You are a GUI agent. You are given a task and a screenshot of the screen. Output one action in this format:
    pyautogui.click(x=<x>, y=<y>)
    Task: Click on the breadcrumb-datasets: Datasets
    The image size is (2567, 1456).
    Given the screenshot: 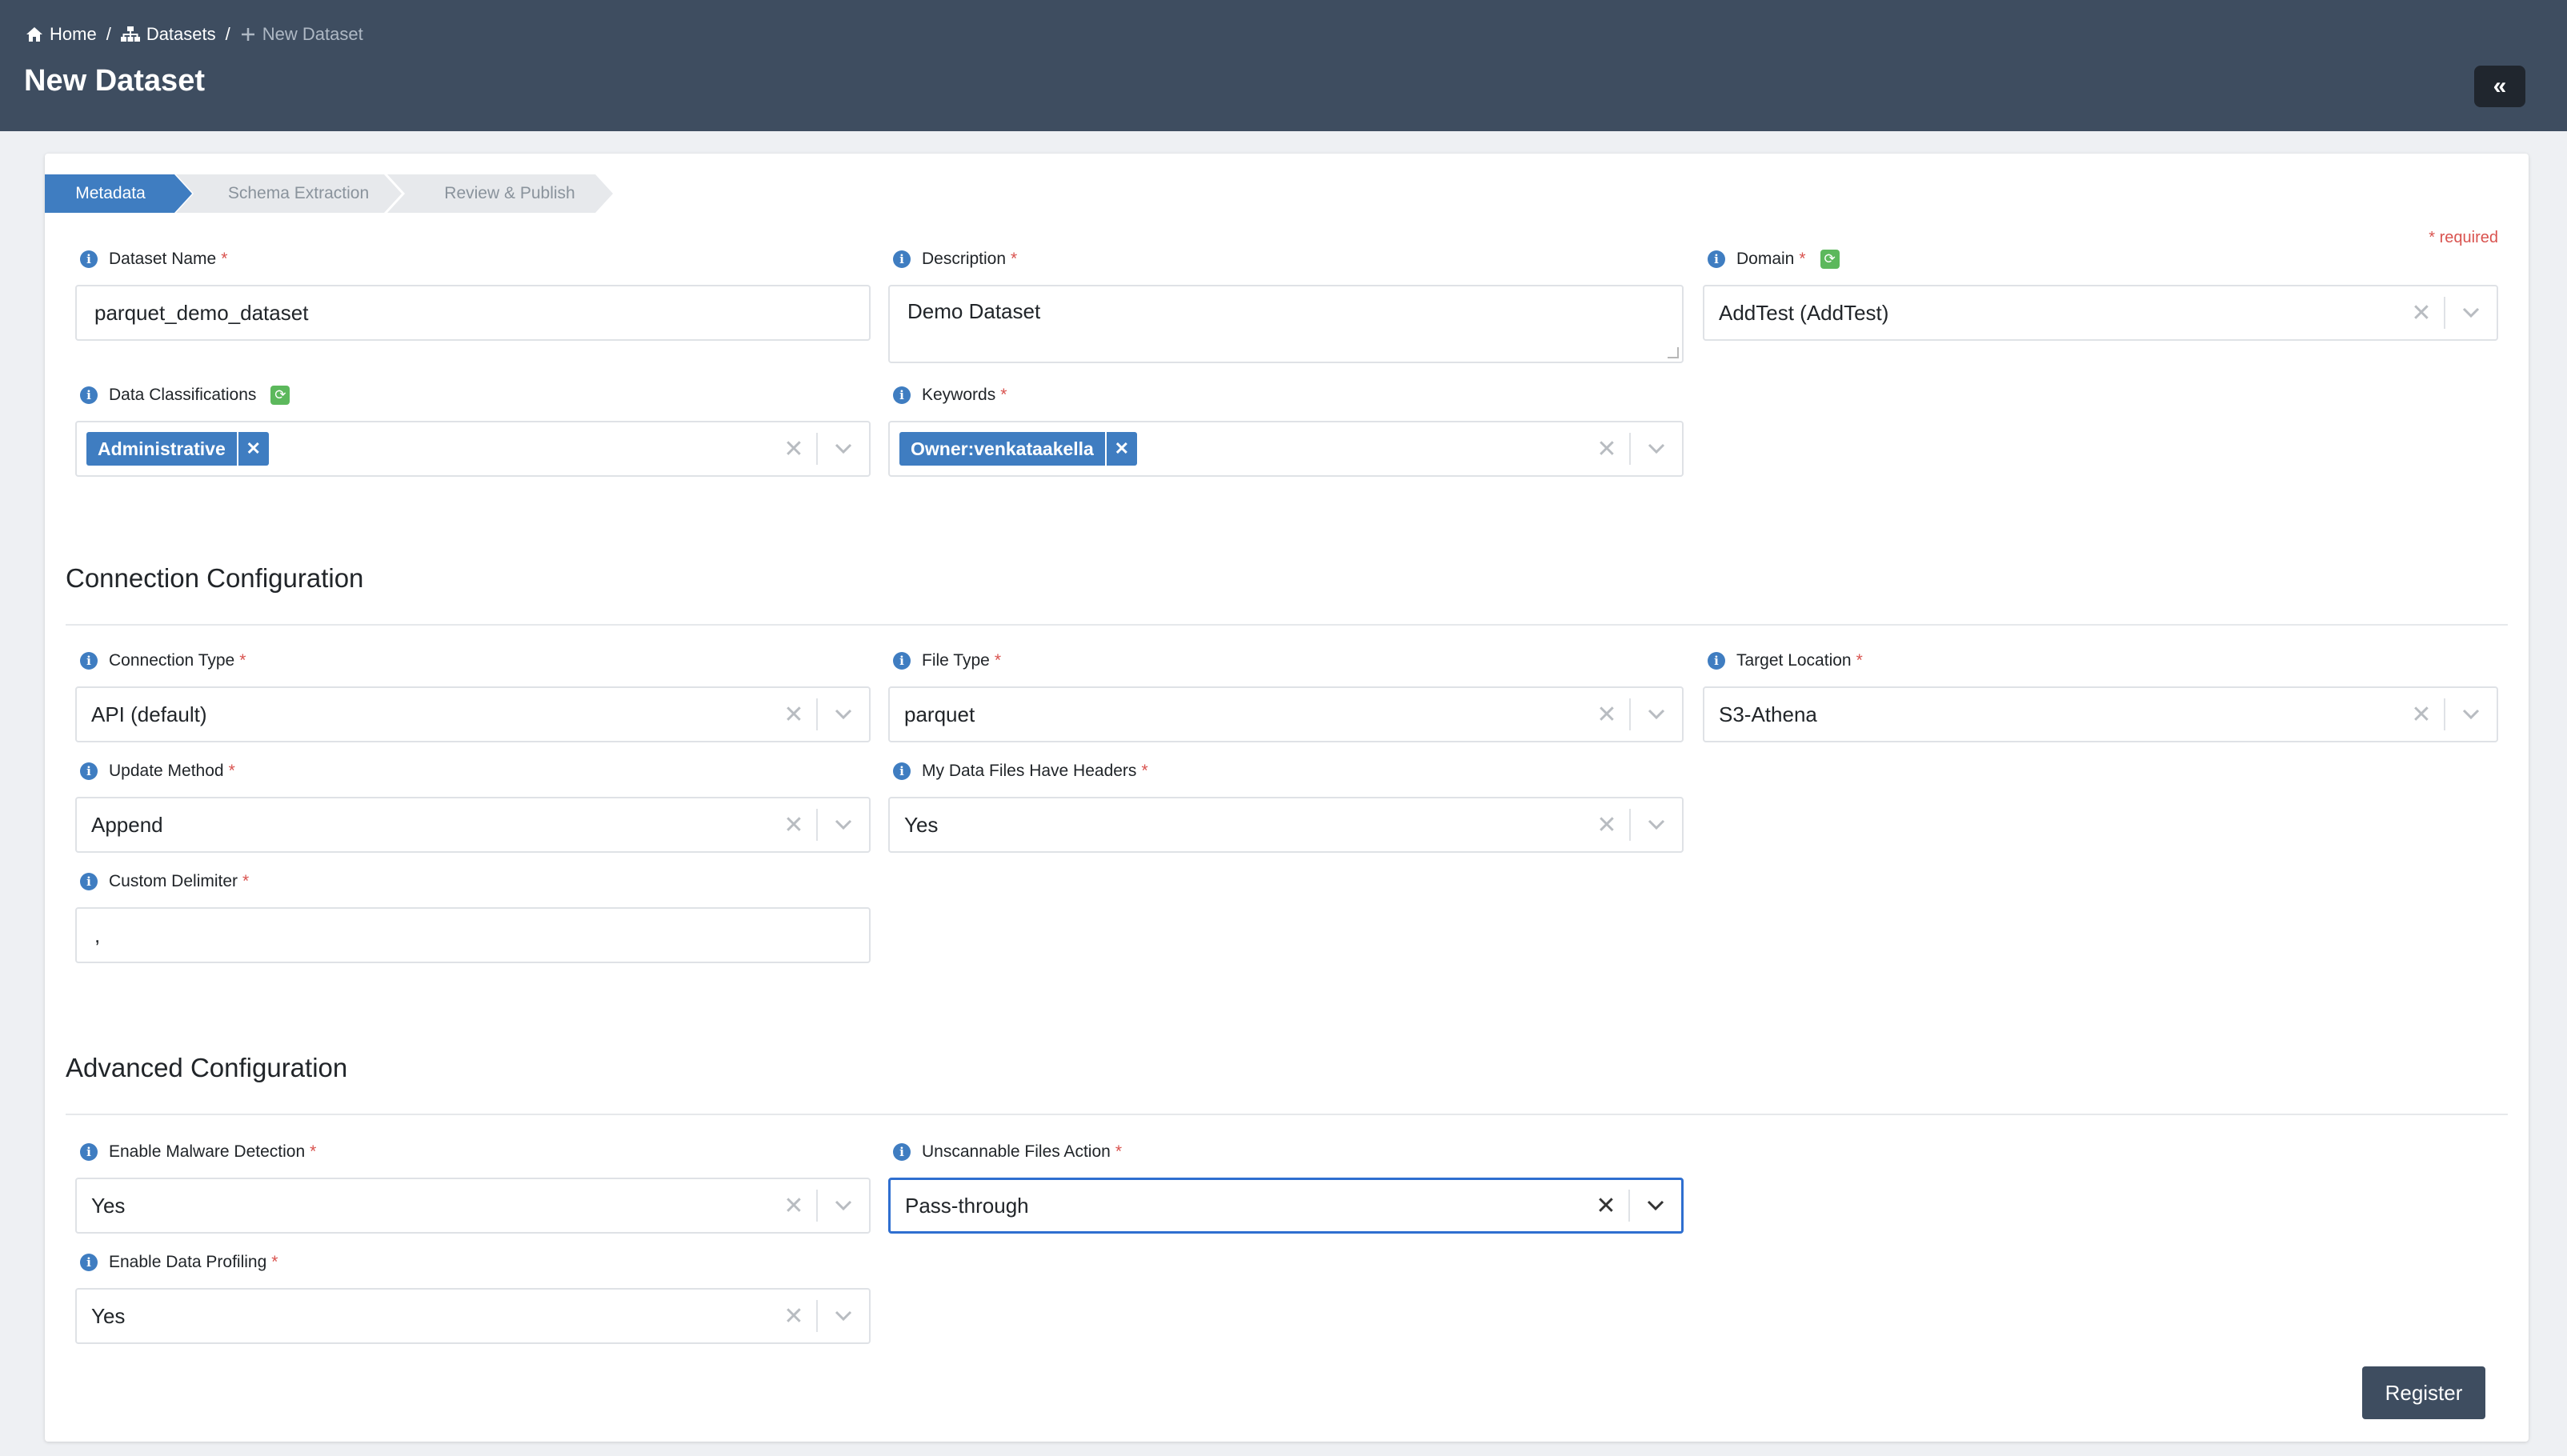 What is the action you would take?
    pyautogui.click(x=168, y=34)
    